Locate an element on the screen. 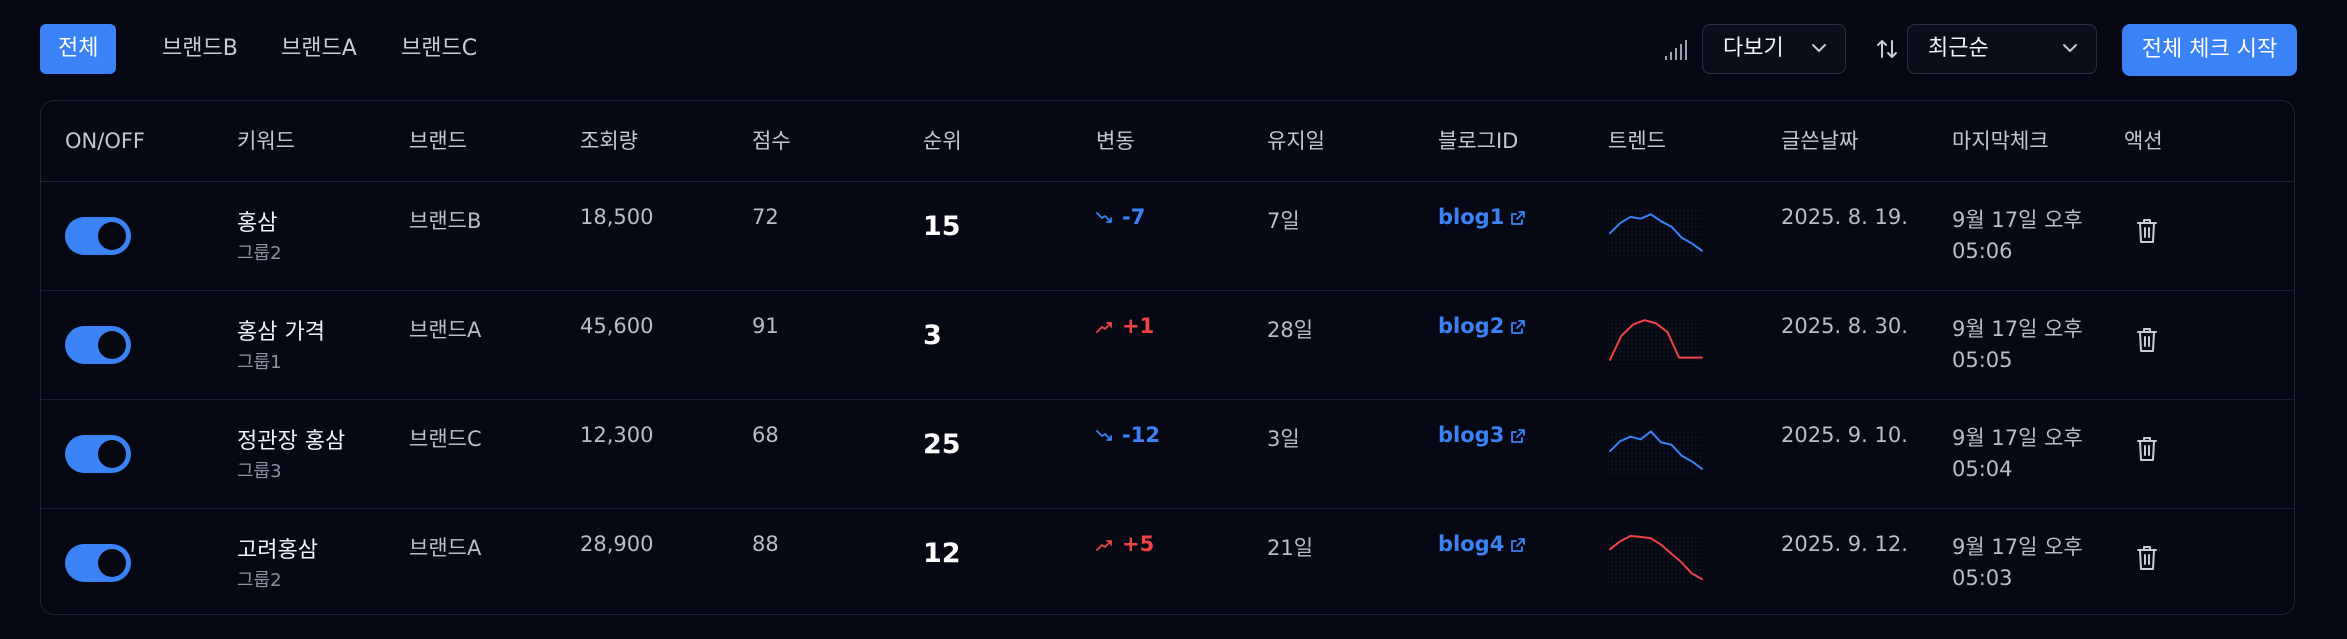 Image resolution: width=2347 pixels, height=639 pixels. change-value: +5 is located at coordinates (1138, 544).